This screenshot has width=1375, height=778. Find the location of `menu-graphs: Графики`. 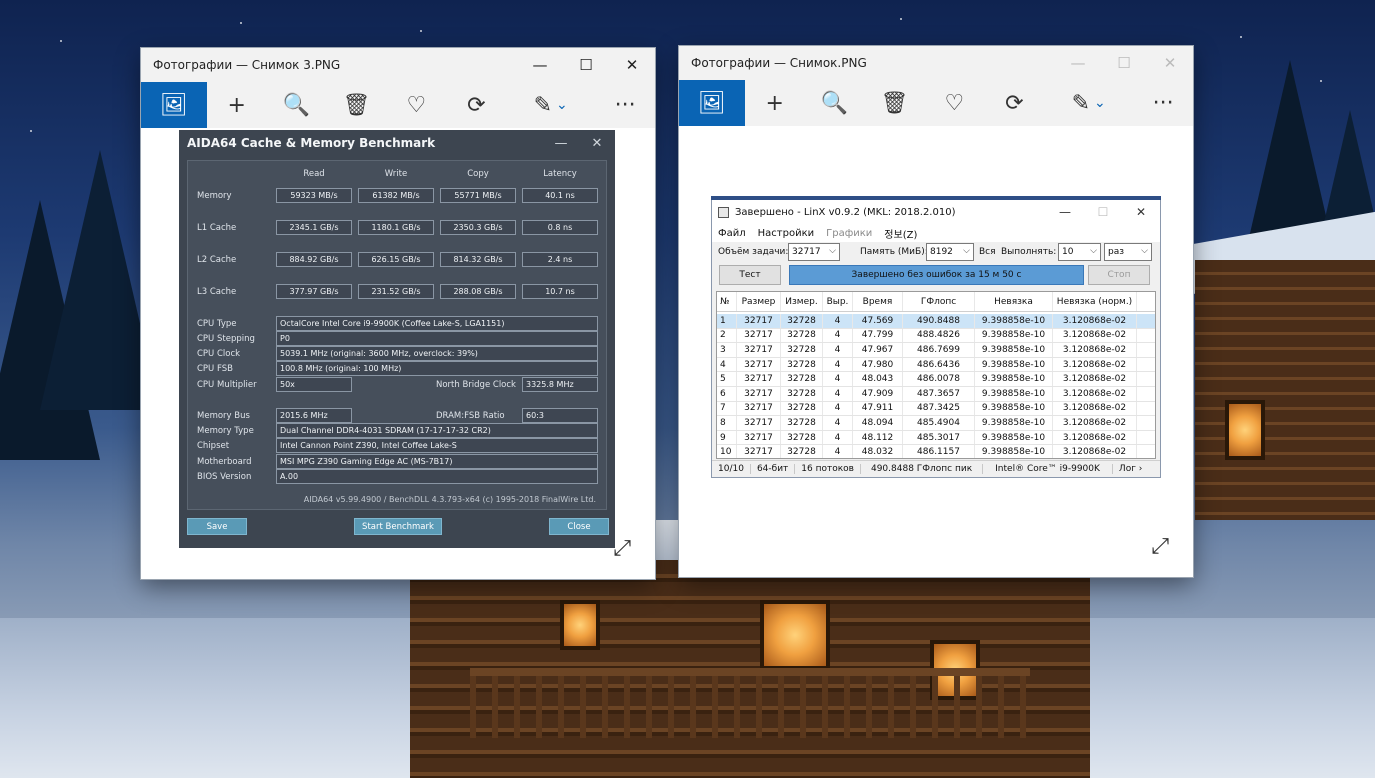

menu-graphs: Графики is located at coordinates (849, 233).